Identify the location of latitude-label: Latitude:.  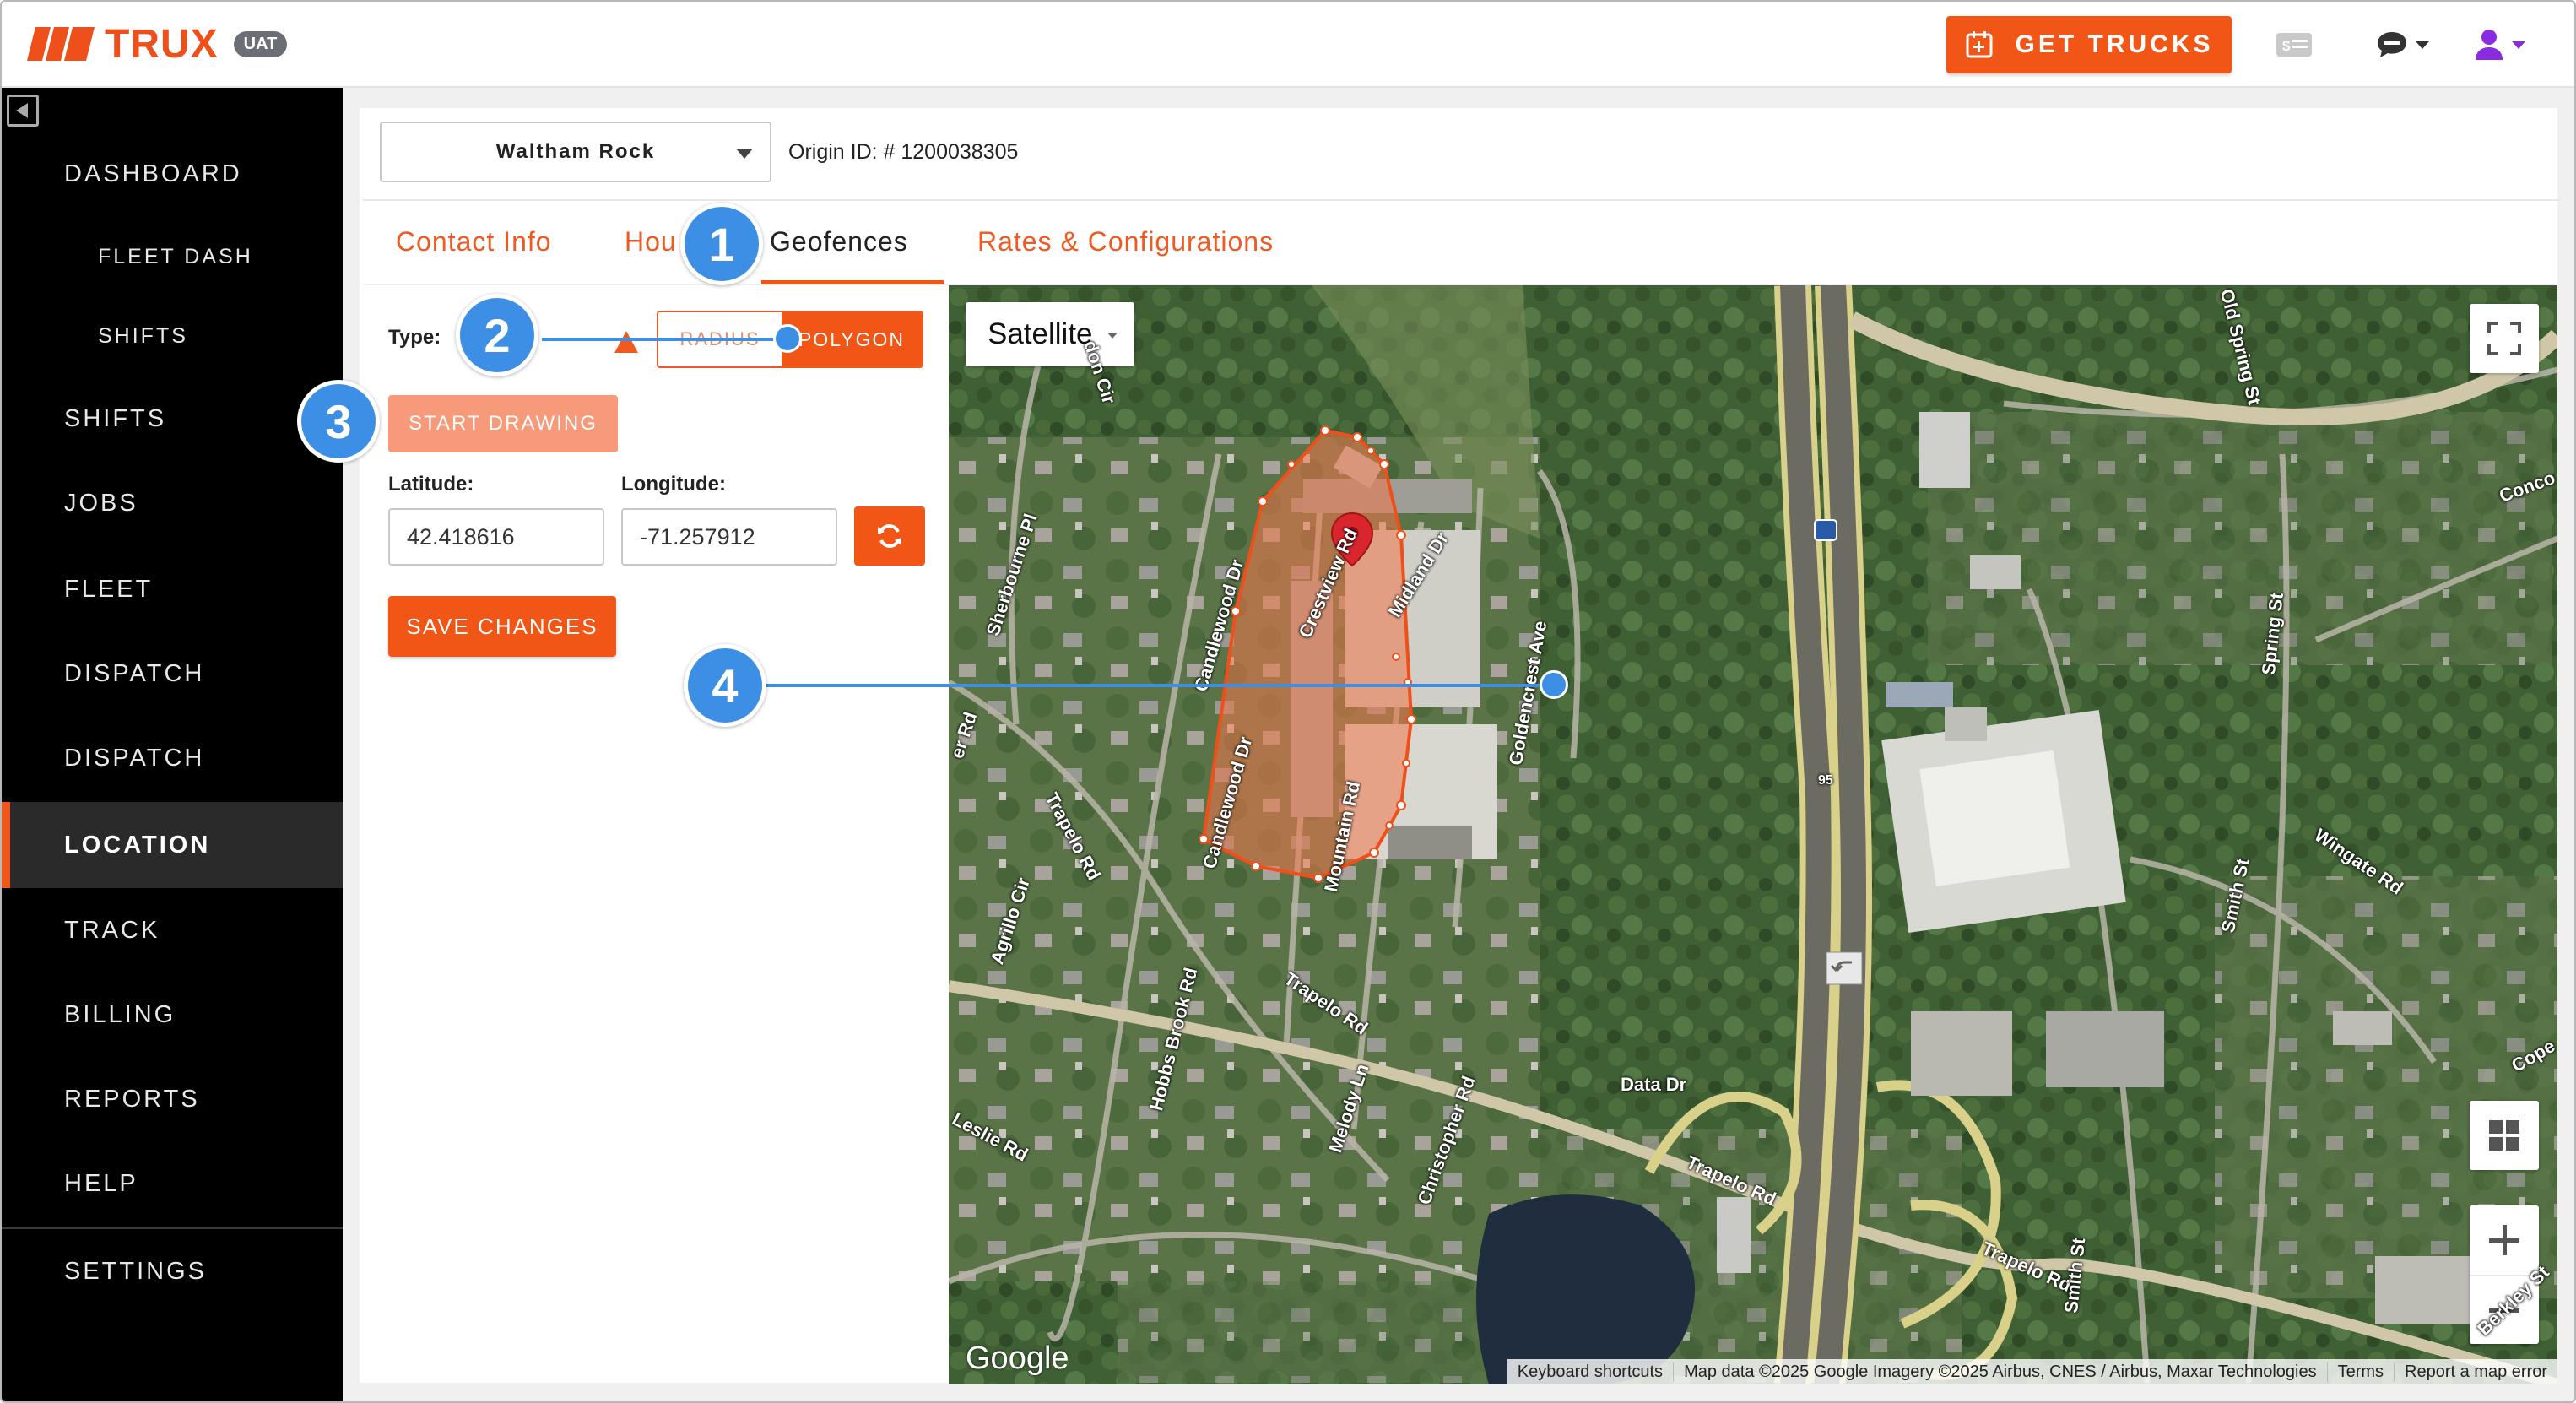
(431, 484).